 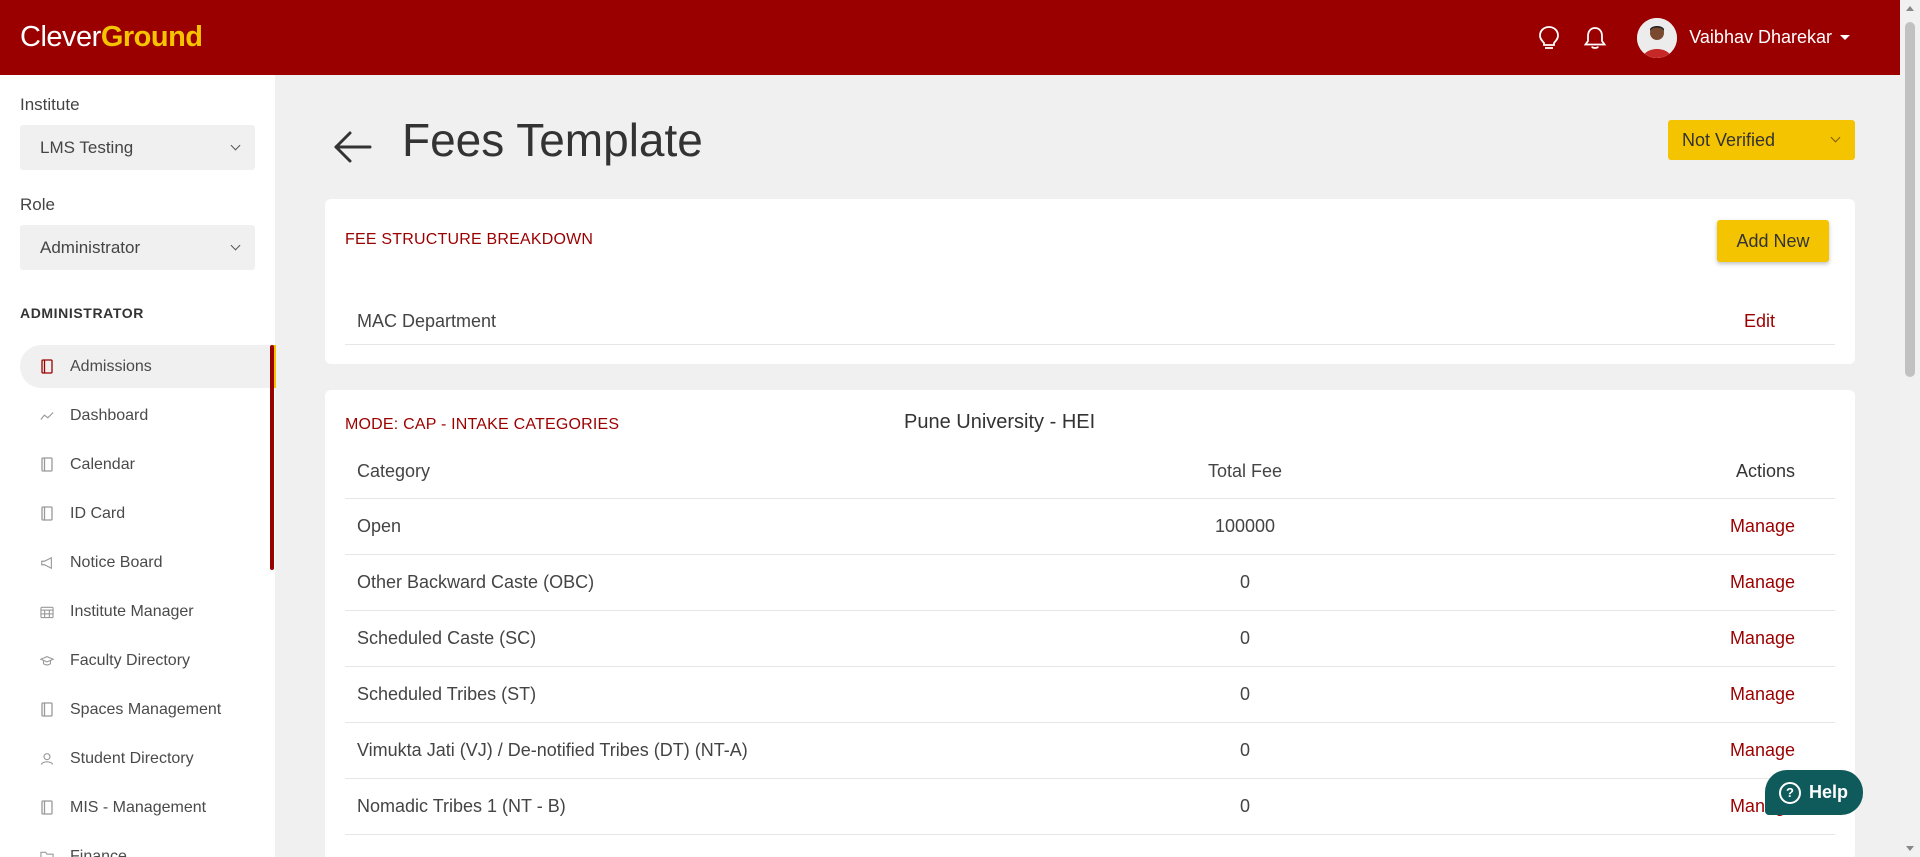 I want to click on department-name: MAC Department, so click(x=427, y=320).